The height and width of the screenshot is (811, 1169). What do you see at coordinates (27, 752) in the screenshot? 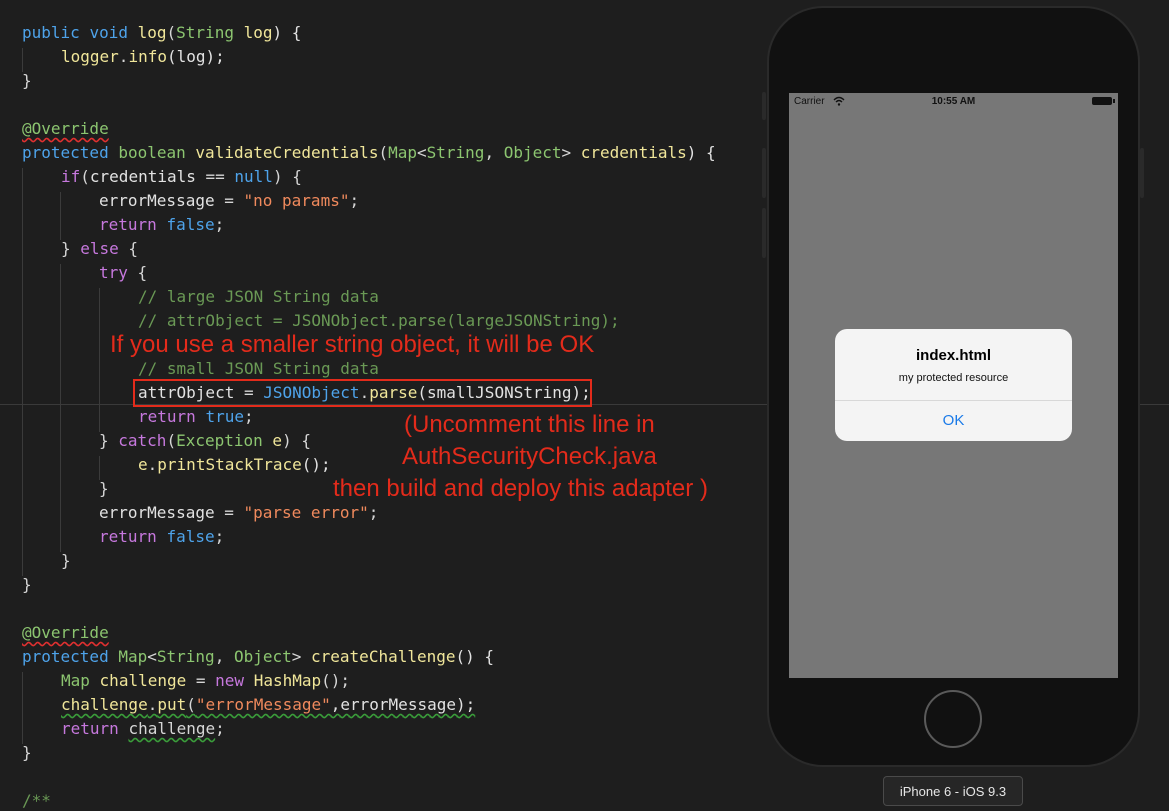
I see `code-line-30: }` at bounding box center [27, 752].